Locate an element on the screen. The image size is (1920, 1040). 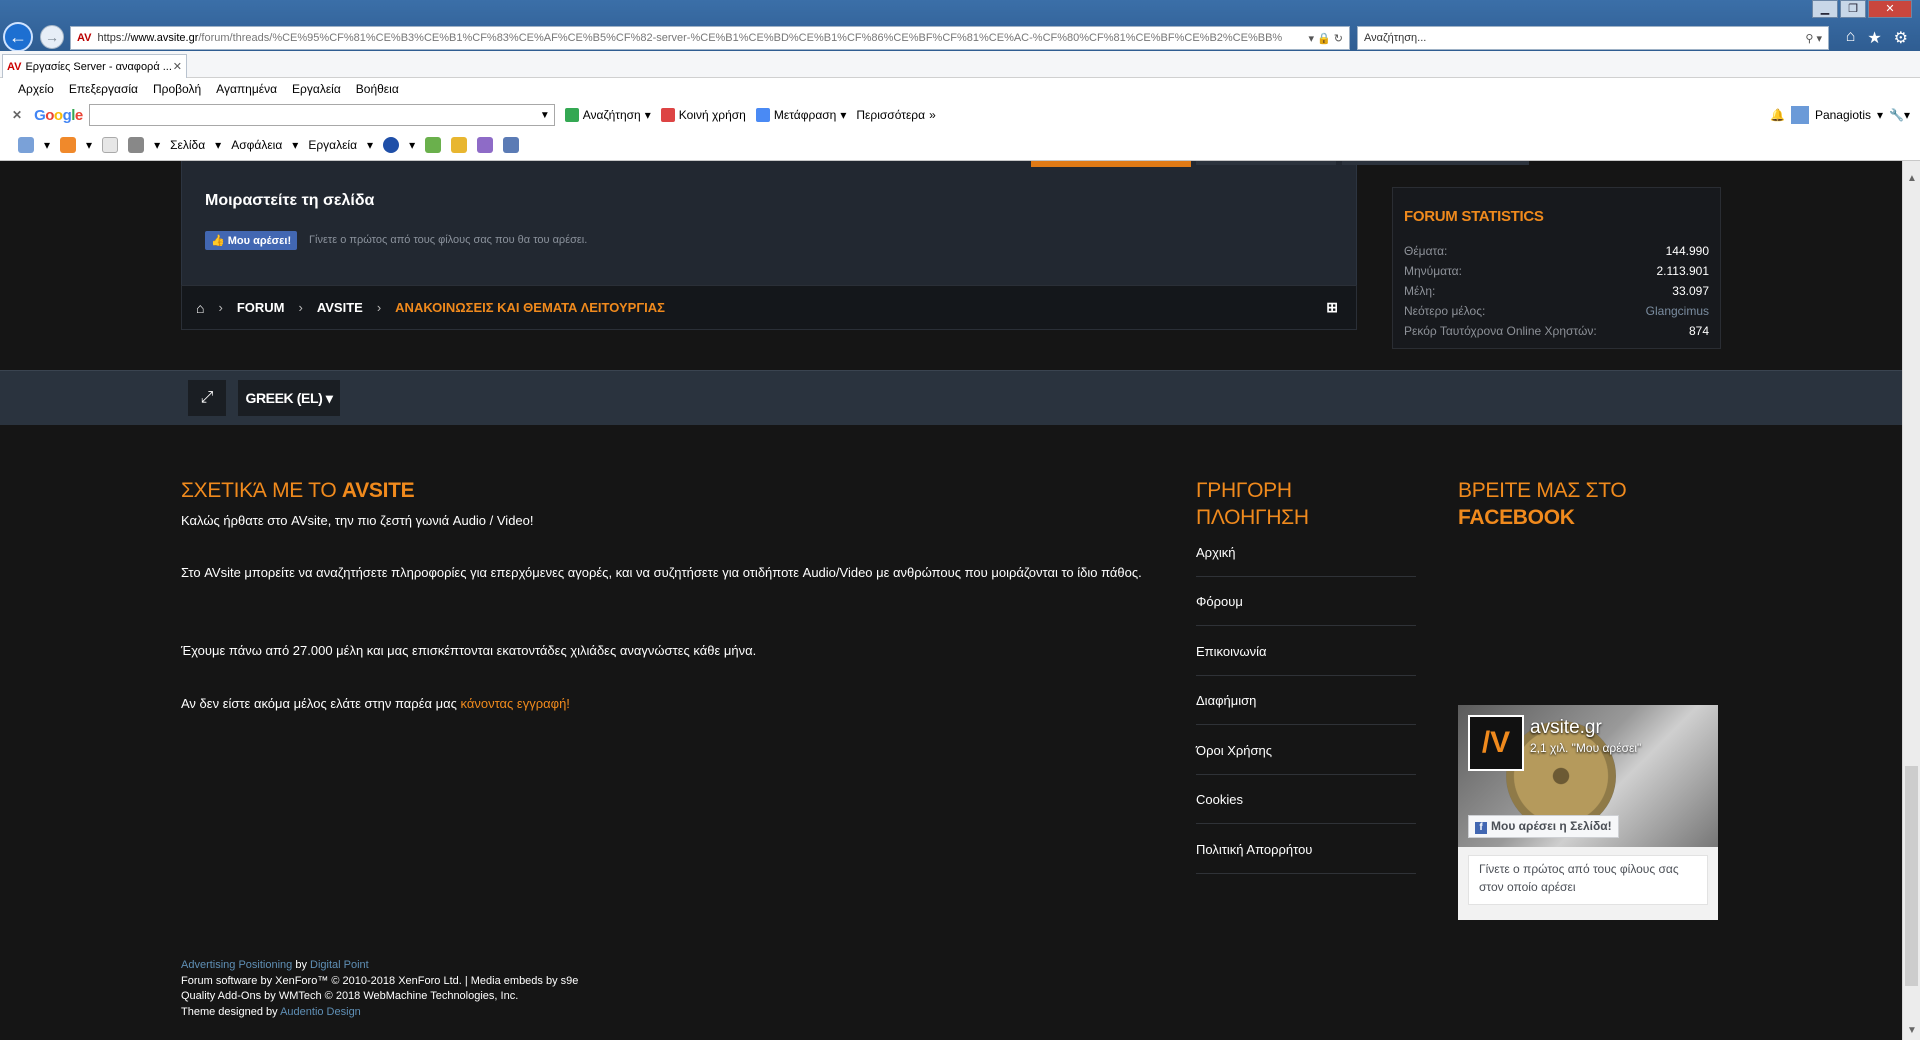
breadcrumb-avsite: AVSITE is located at coordinates (340, 307).